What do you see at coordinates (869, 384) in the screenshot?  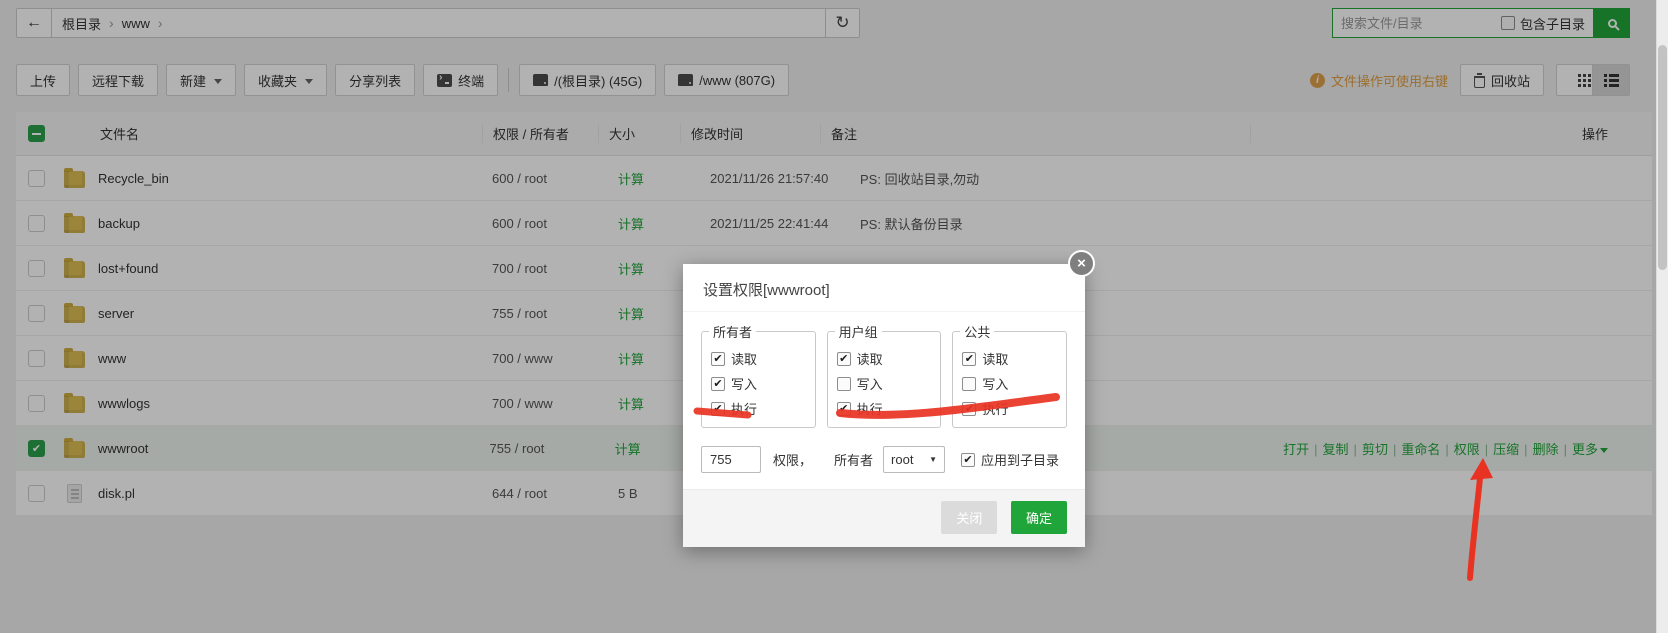 I see `group-write-label: 写入` at bounding box center [869, 384].